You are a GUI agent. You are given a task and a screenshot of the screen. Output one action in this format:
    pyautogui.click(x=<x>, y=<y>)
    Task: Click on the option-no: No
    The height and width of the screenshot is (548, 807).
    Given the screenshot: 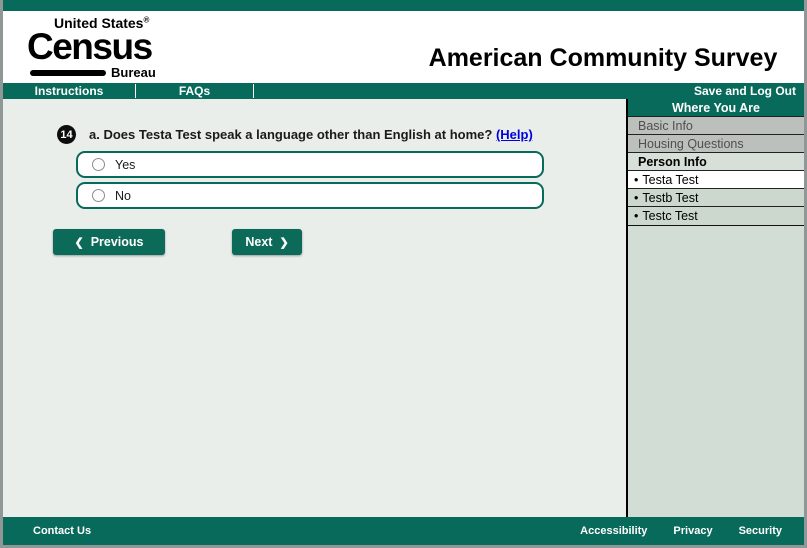 What is the action you would take?
    pyautogui.click(x=310, y=195)
    